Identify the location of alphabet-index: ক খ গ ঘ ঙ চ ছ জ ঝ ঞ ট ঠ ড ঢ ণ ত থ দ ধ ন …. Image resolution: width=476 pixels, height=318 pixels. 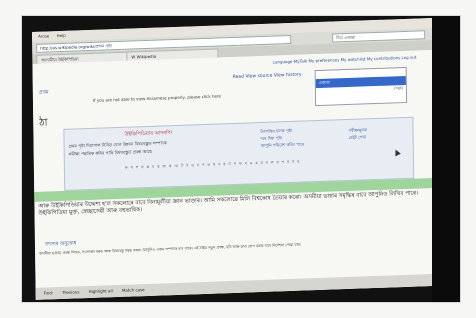
(212, 166).